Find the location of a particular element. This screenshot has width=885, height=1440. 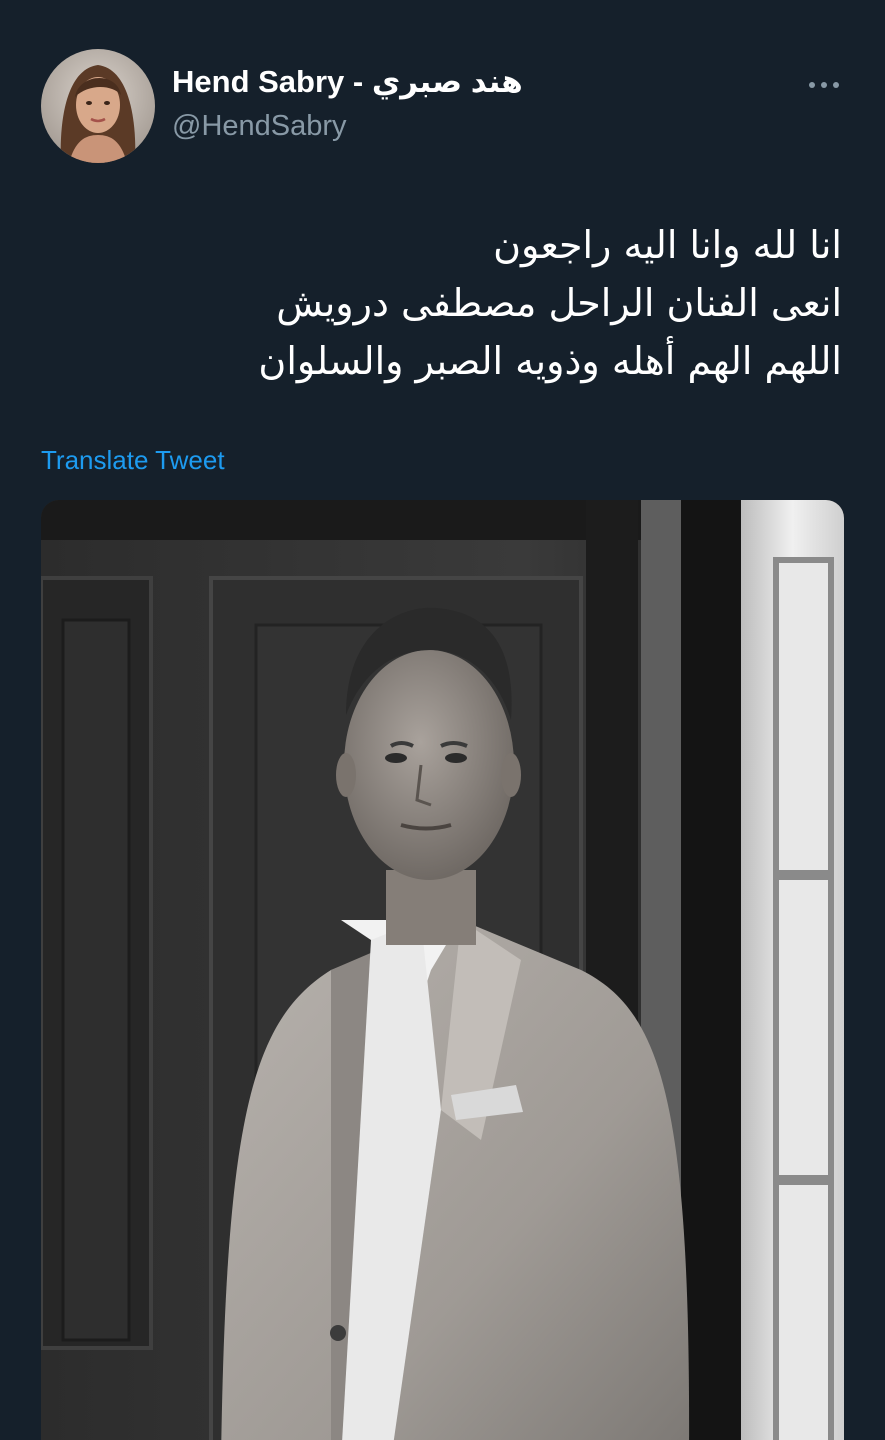

translate-tweet-link: Translate Tweet is located at coordinates (133, 460).